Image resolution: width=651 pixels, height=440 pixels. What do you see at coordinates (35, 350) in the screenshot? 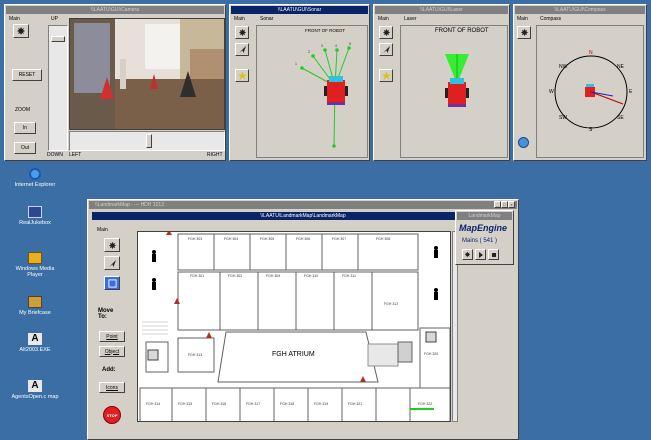
I see `desktop-icon-label: Alt2003.EXE` at bounding box center [35, 350].